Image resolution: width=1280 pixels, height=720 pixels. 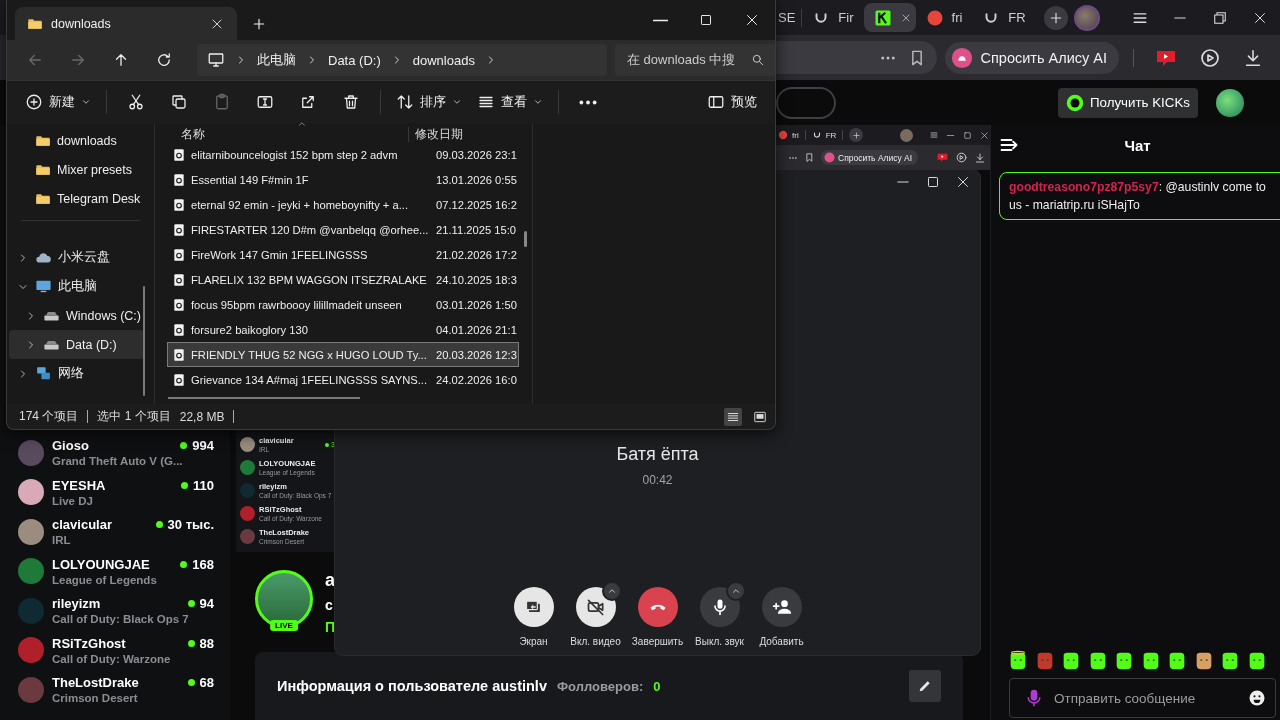 What do you see at coordinates (657, 617) in the screenshot?
I see `call-control-button: Завершить` at bounding box center [657, 617].